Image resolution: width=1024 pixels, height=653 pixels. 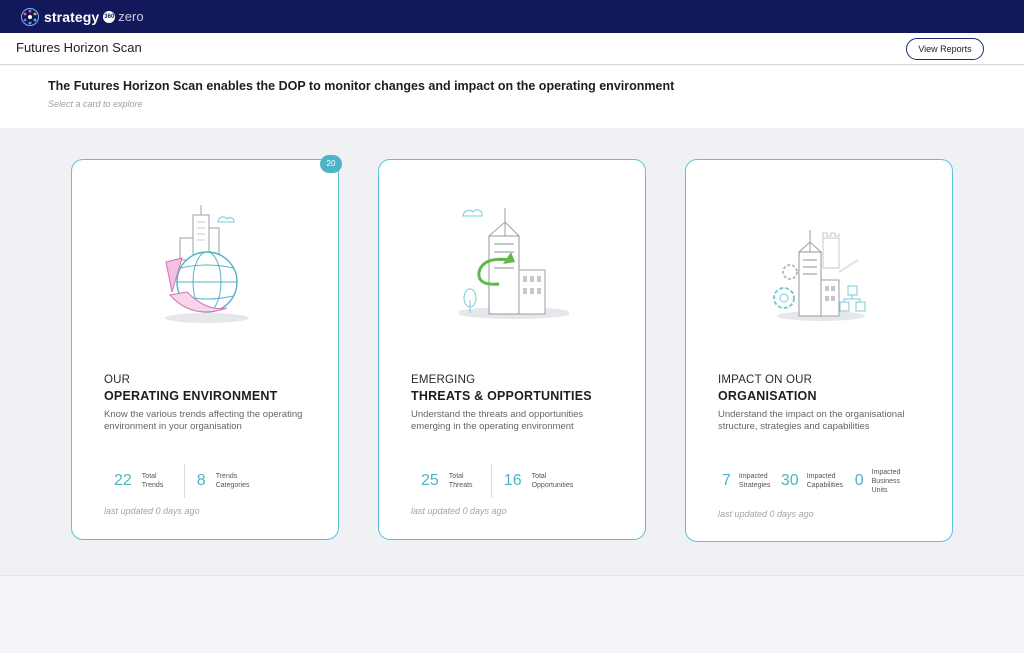 I want to click on stat-total-opportunities: 16 Total Opportunities, so click(x=543, y=481).